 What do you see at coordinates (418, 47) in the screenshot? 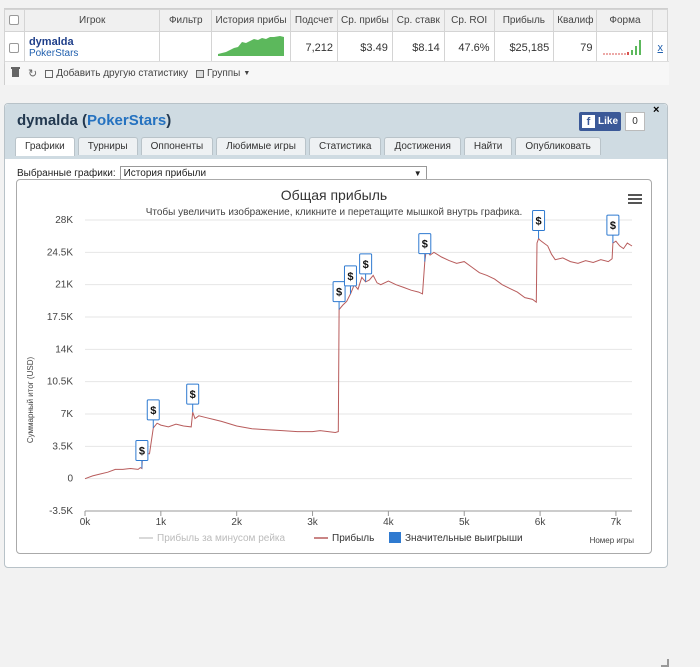
I see `avg-stake-cell: $8.14` at bounding box center [418, 47].